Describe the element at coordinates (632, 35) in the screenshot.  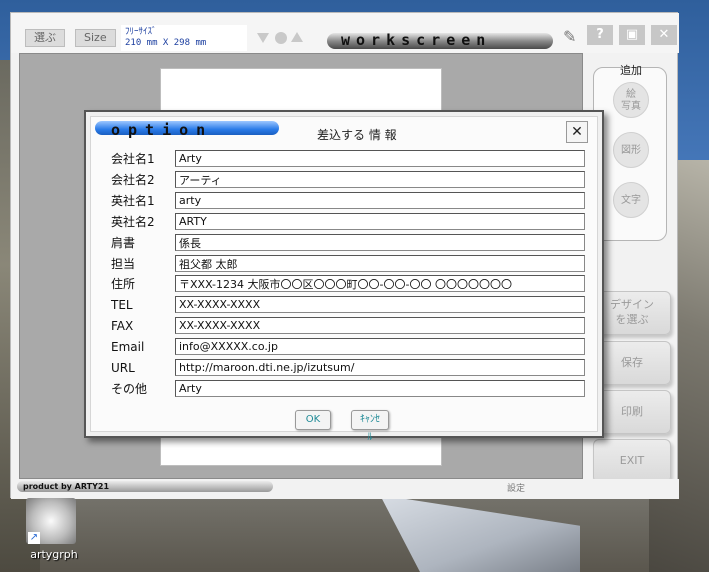
I see `window-mode-icon: ▣` at that location.